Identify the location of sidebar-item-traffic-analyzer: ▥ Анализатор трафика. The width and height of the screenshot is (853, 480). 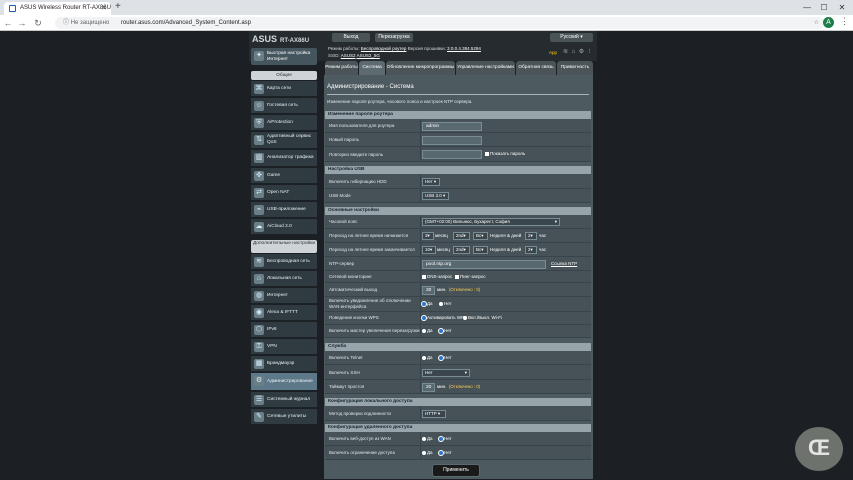
(284, 158).